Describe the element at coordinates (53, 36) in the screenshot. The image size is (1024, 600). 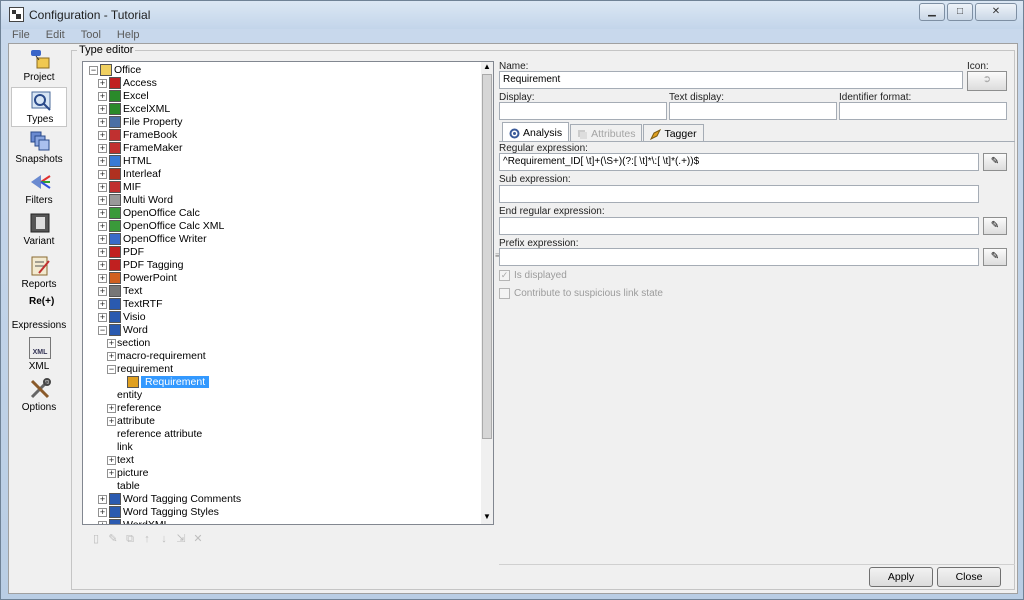
I see `menu-edit: Edit` at that location.